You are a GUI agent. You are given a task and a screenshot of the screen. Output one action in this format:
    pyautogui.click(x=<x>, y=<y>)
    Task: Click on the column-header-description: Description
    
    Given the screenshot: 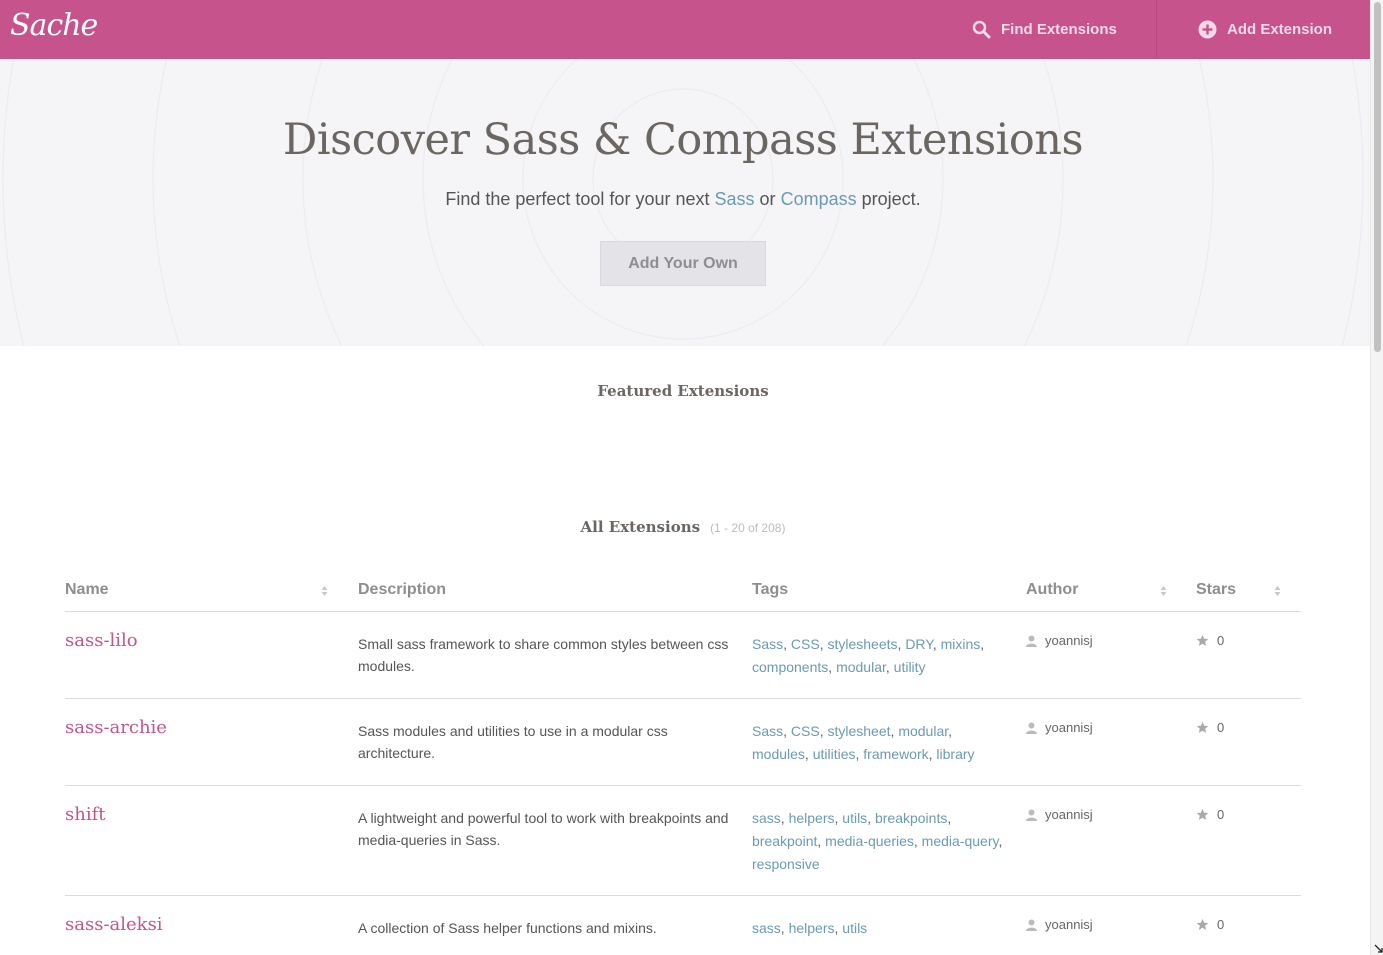 What is the action you would take?
    pyautogui.click(x=402, y=589)
    